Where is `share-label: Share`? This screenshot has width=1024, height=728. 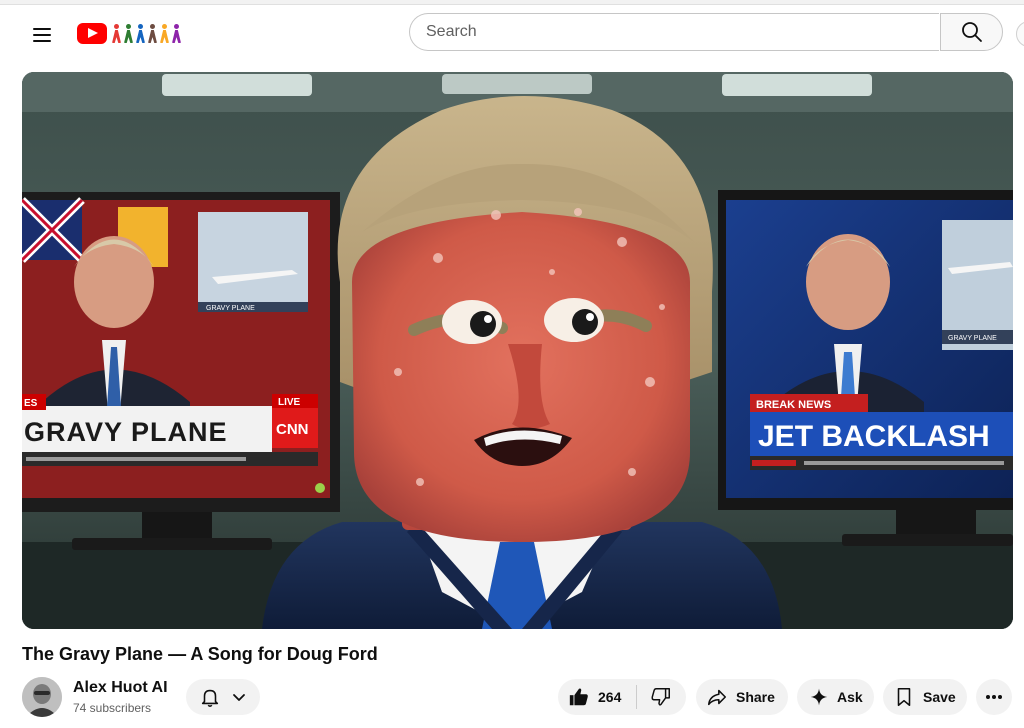 share-label: Share is located at coordinates (755, 697).